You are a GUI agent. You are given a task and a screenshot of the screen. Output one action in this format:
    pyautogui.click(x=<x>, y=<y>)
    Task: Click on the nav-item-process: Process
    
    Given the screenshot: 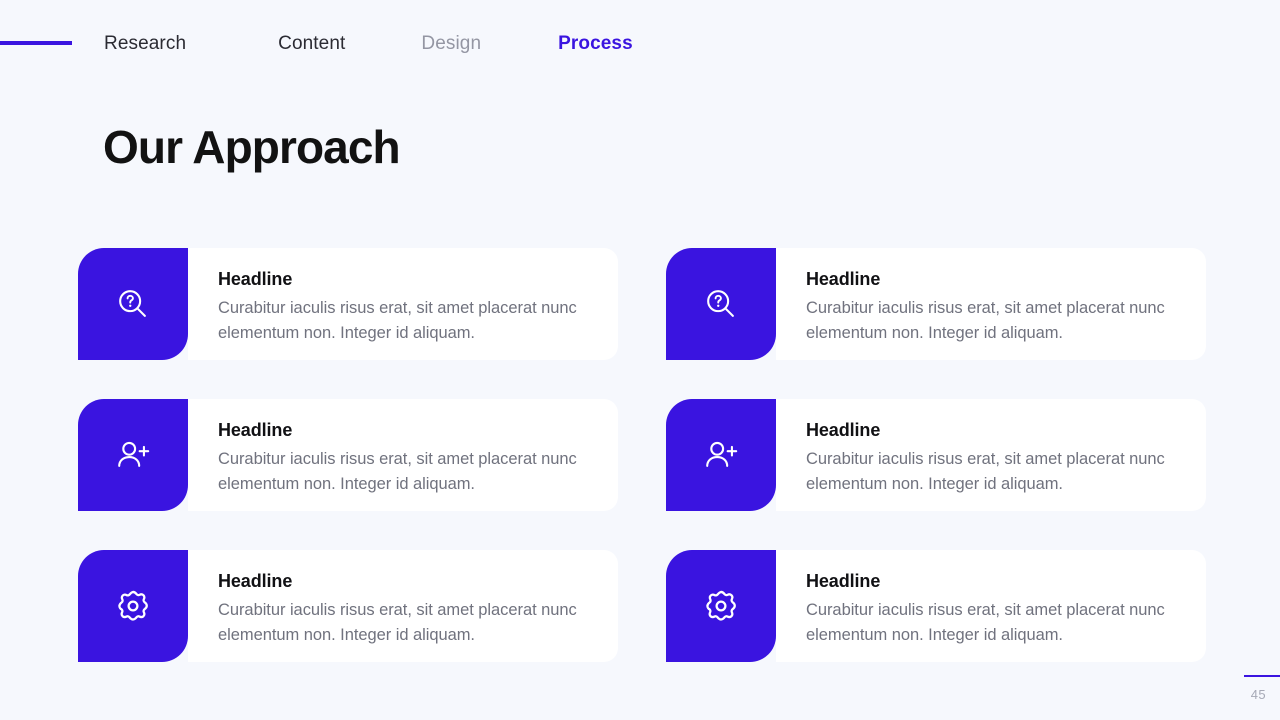 What is the action you would take?
    pyautogui.click(x=595, y=43)
    